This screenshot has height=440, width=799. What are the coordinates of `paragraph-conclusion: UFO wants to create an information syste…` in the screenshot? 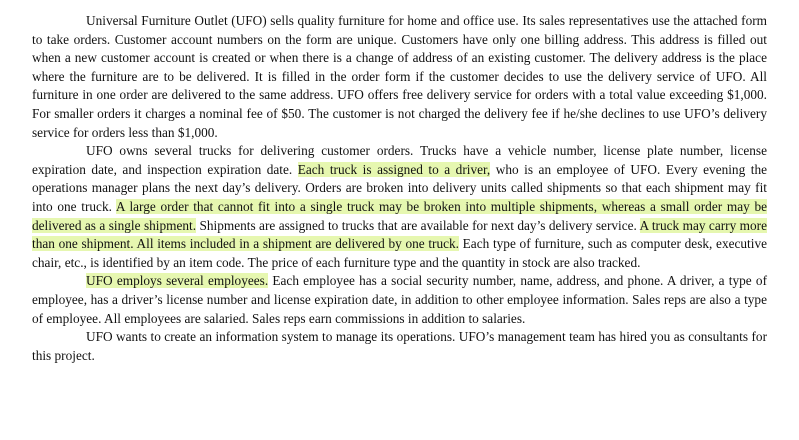 It's located at (399, 346).